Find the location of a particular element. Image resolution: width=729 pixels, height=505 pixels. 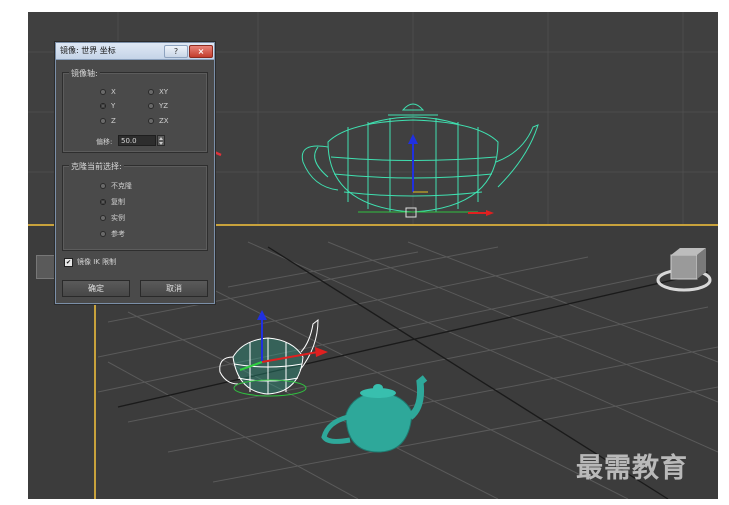

radio-no-clone: 不克隆 is located at coordinates (116, 186).